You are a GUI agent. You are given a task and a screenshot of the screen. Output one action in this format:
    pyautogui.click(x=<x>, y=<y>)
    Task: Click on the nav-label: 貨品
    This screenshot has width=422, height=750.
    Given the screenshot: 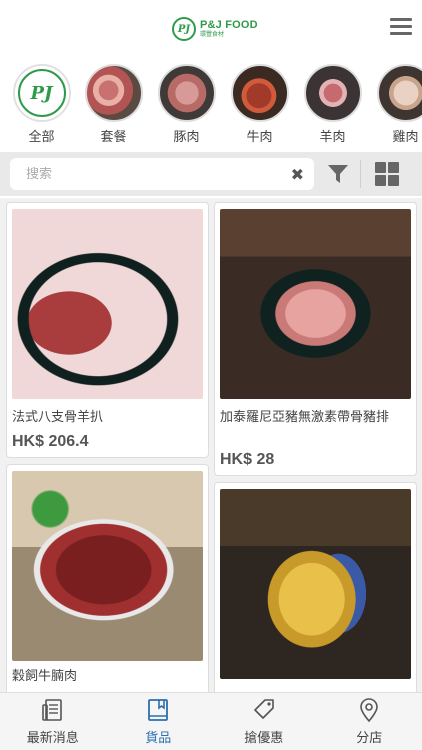 What is the action you would take?
    pyautogui.click(x=158, y=738)
    